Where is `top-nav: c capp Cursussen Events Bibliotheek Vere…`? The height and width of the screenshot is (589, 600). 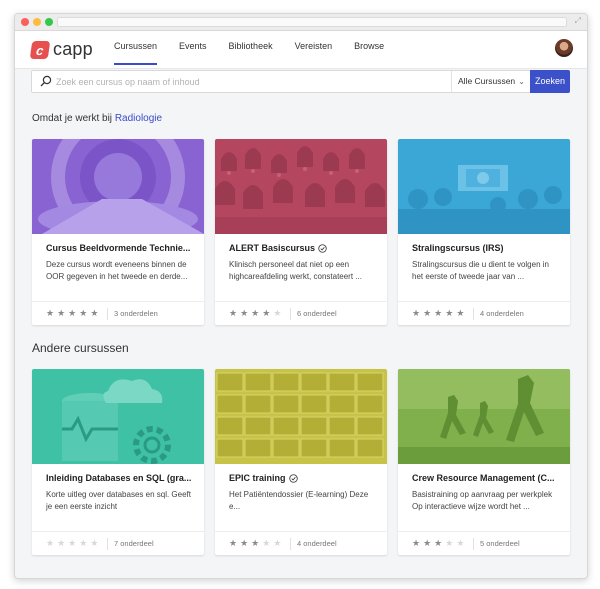 top-nav: c capp Cursussen Events Bibliotheek Vere… is located at coordinates (301, 50).